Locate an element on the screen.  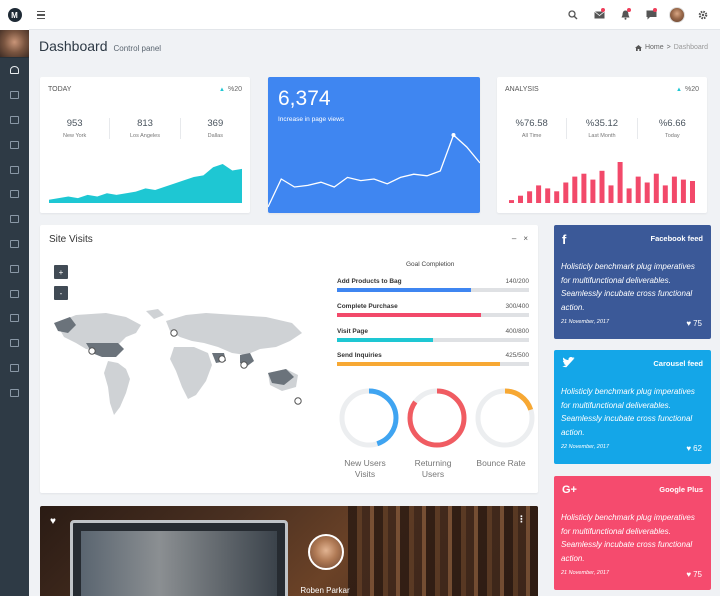
sidebar-item-forms is located at coordinates (14, 244).